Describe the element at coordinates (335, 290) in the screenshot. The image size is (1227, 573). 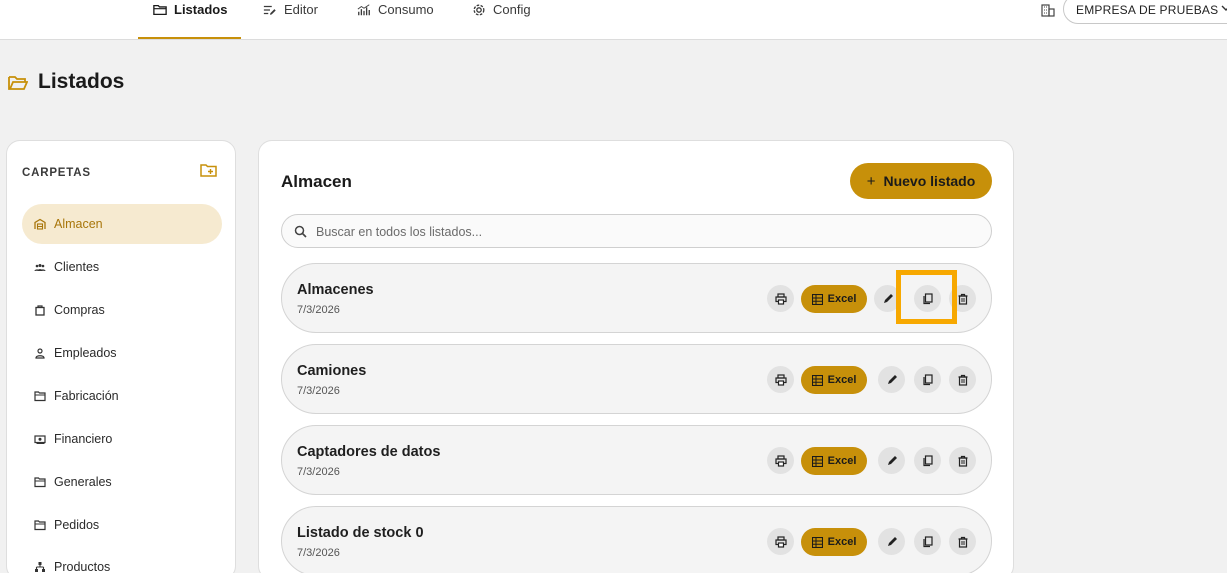
I see `listado-name: Almacenes` at that location.